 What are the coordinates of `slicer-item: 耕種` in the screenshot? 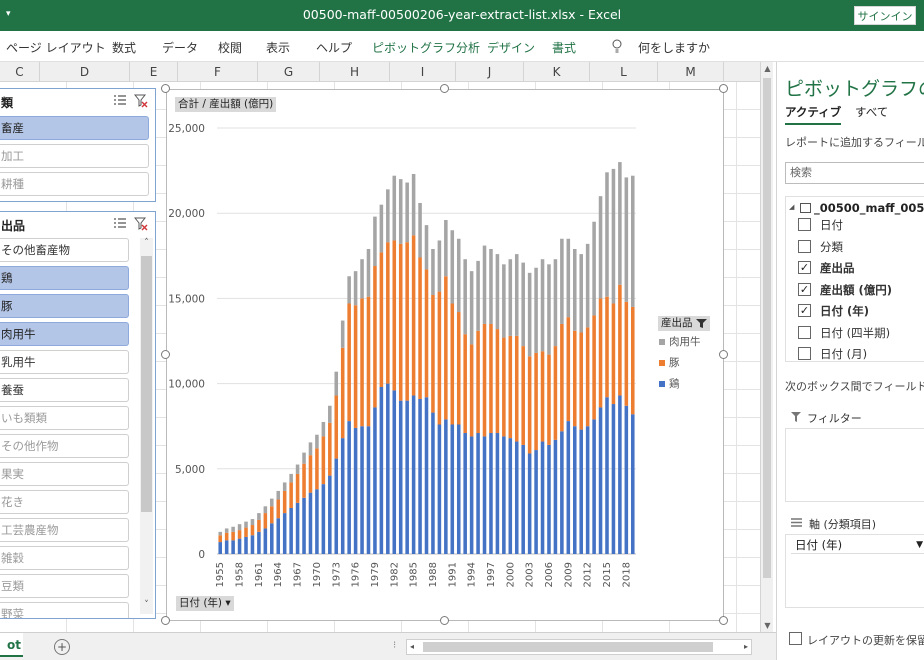 It's located at (74, 184).